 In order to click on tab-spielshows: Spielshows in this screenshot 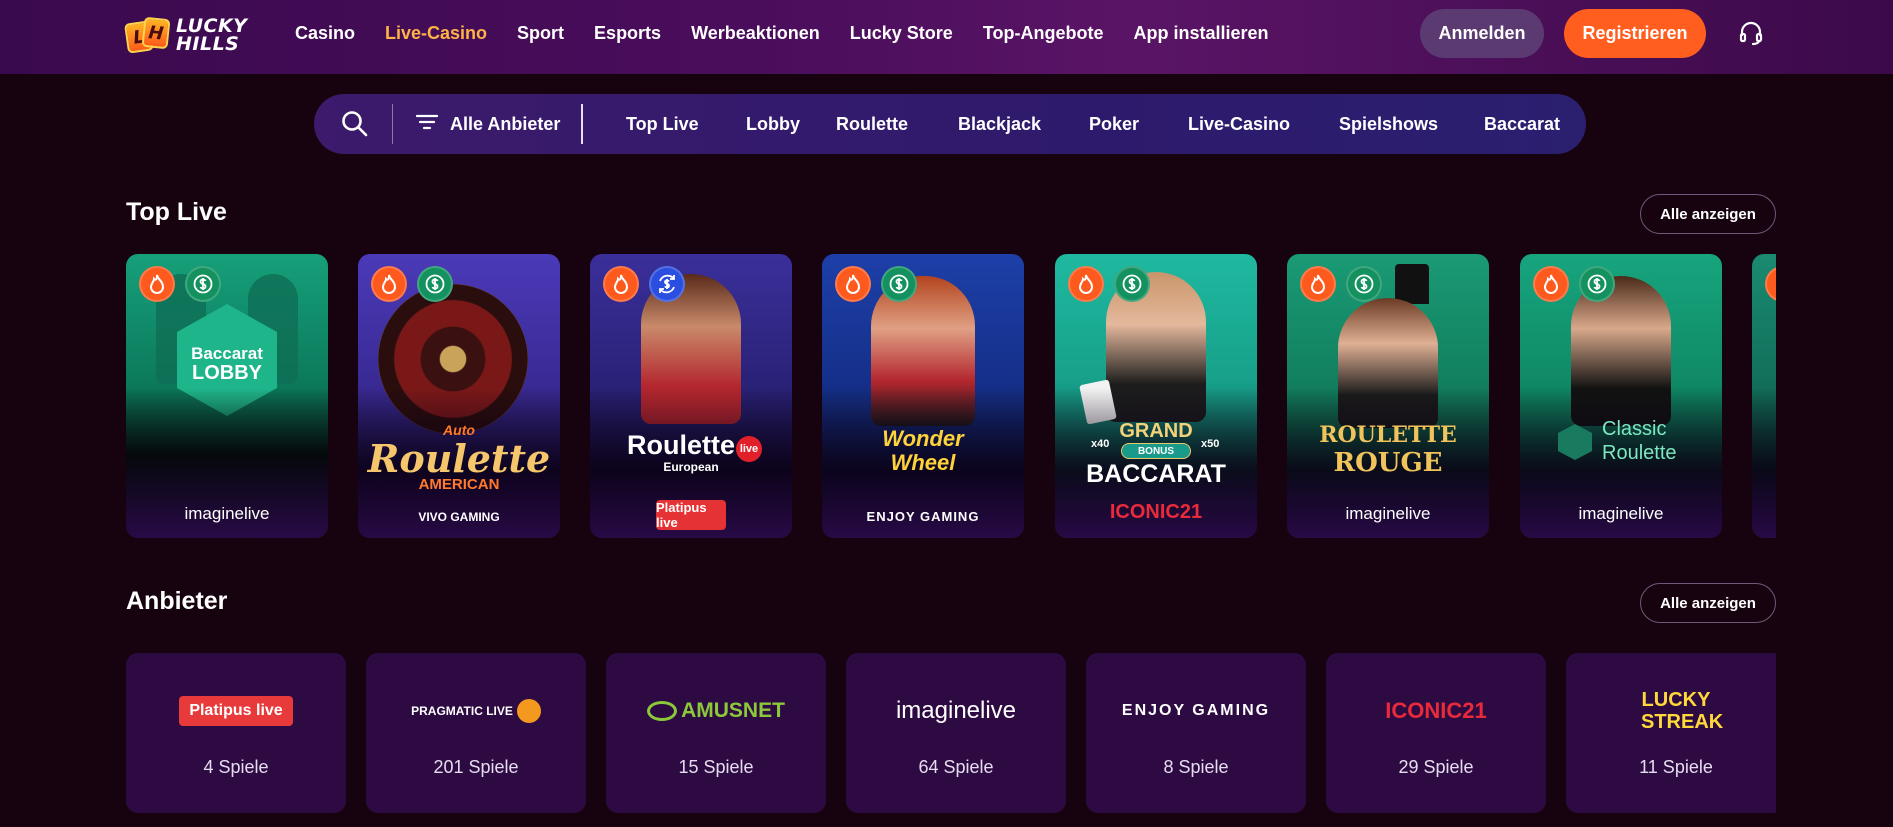, I will do `click(1388, 124)`.